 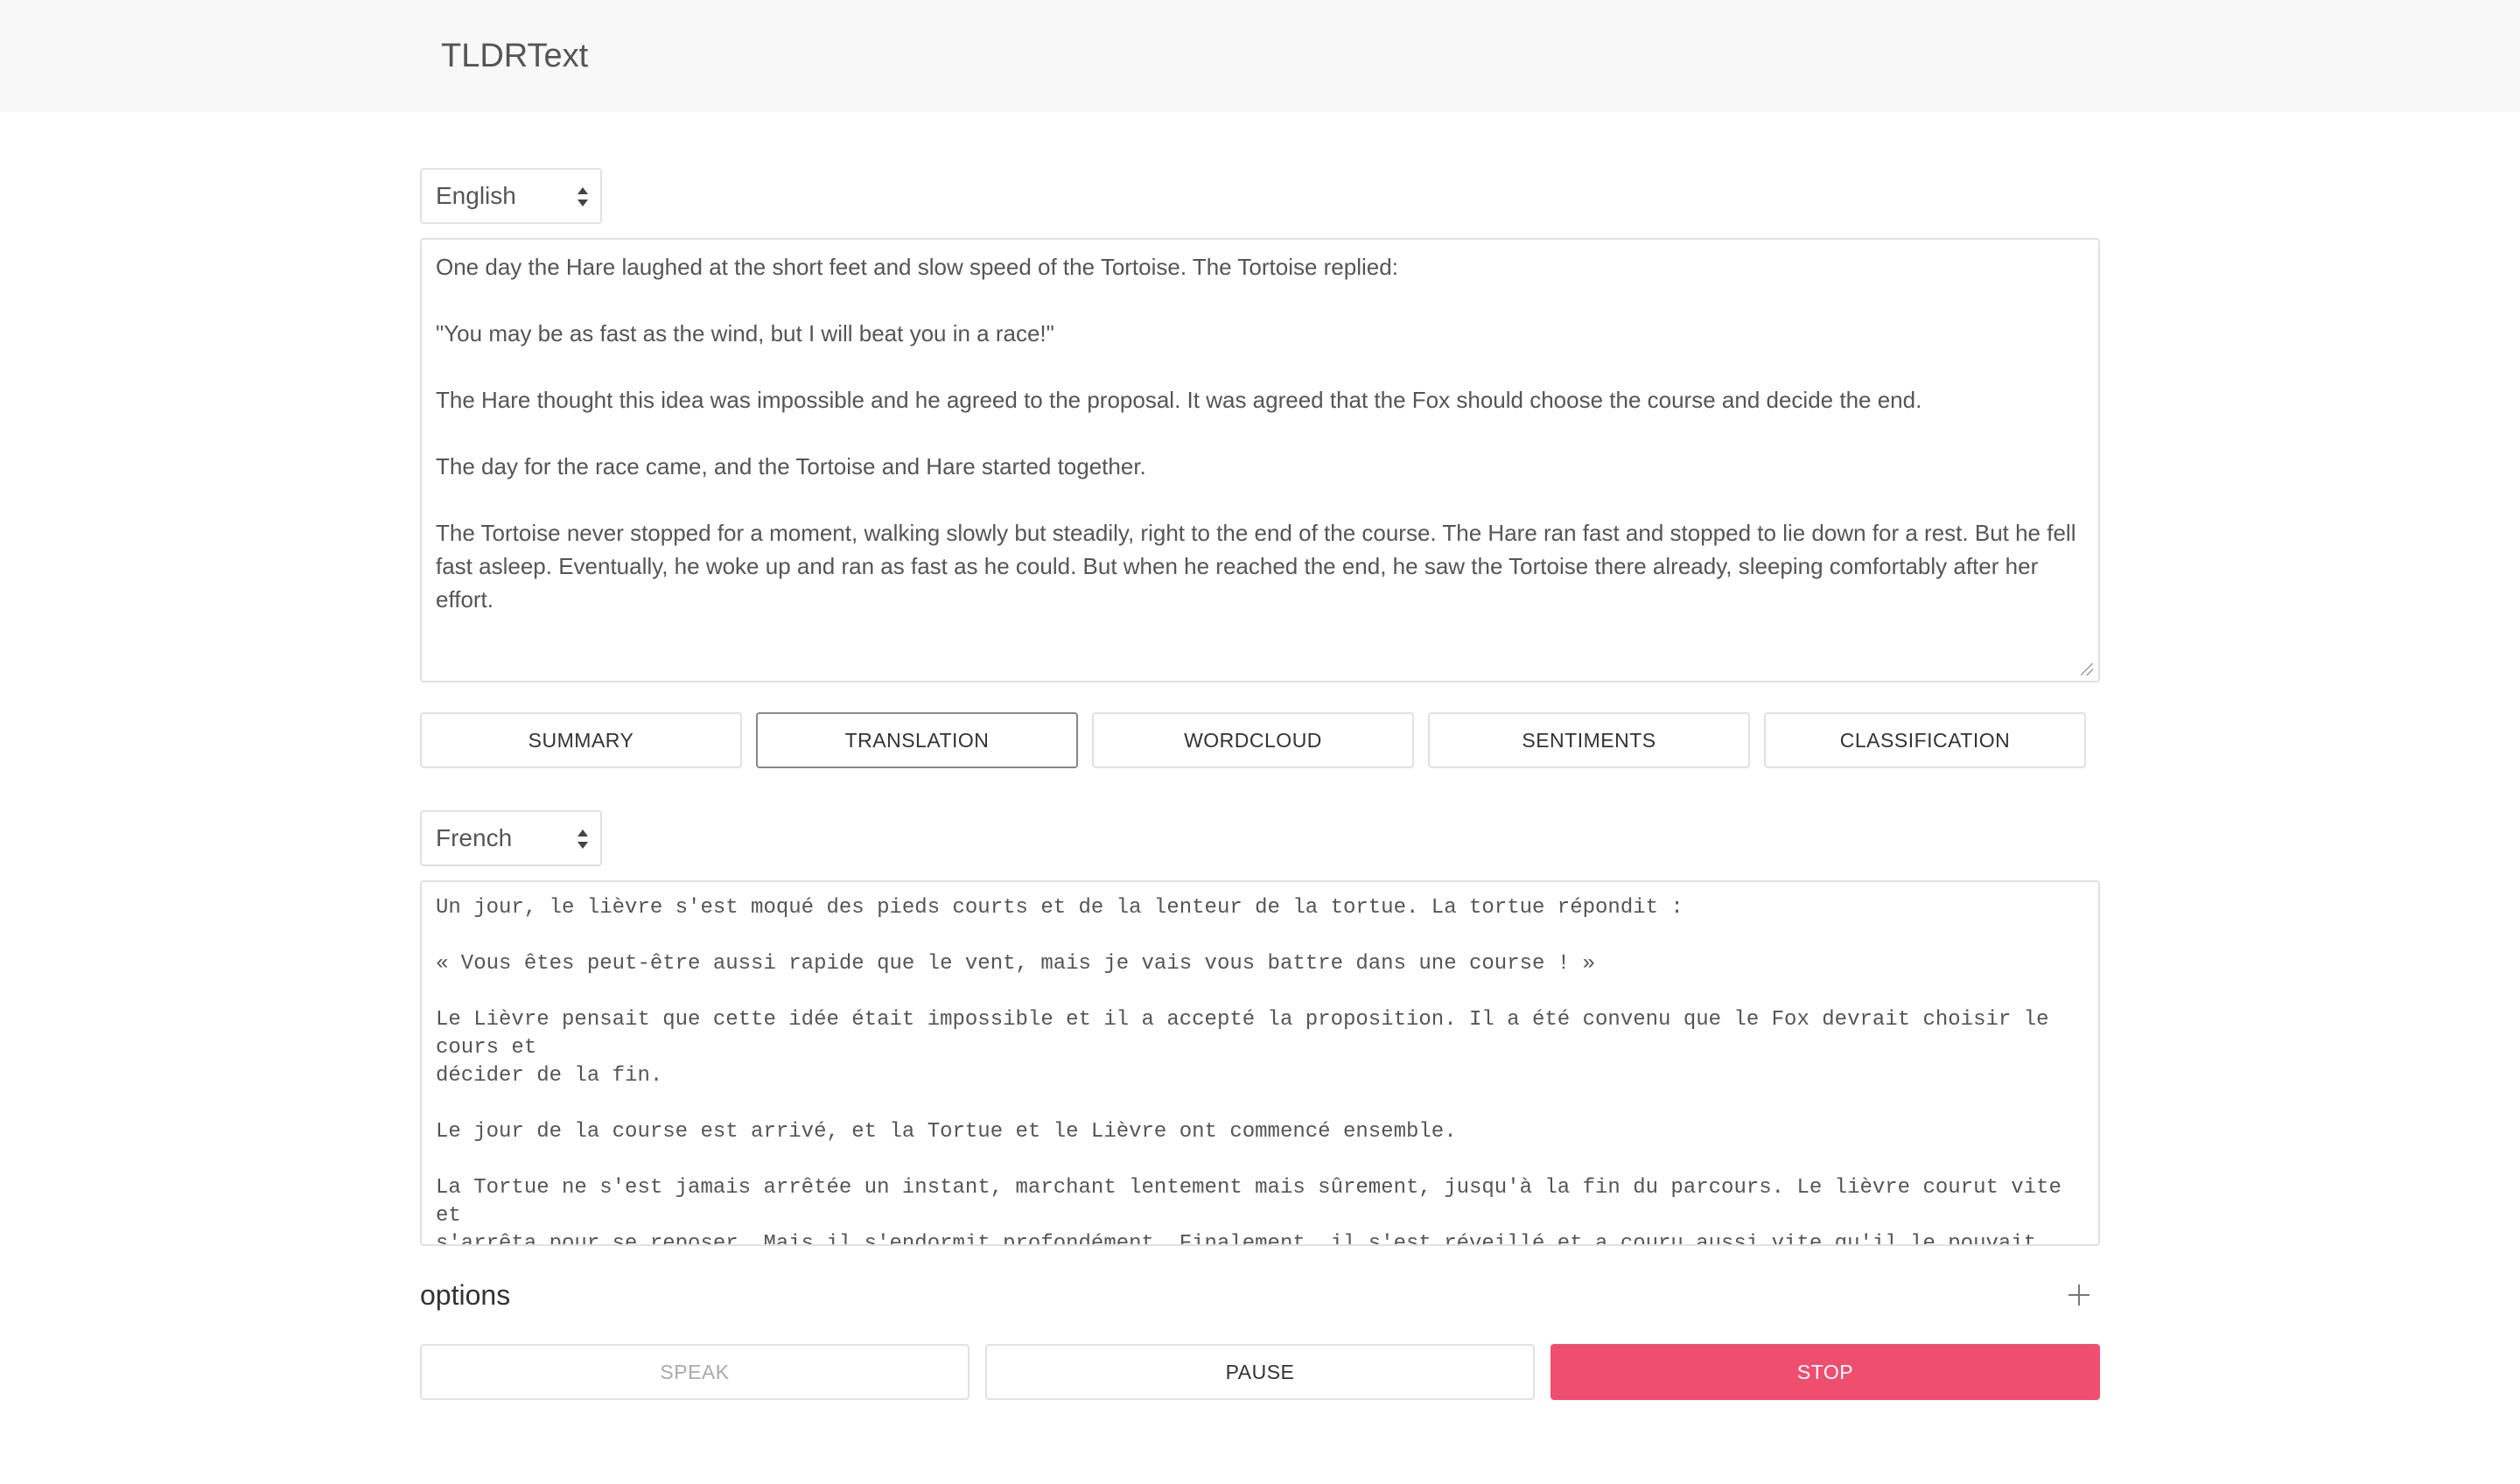 I want to click on target-language-value: French, so click(x=474, y=837).